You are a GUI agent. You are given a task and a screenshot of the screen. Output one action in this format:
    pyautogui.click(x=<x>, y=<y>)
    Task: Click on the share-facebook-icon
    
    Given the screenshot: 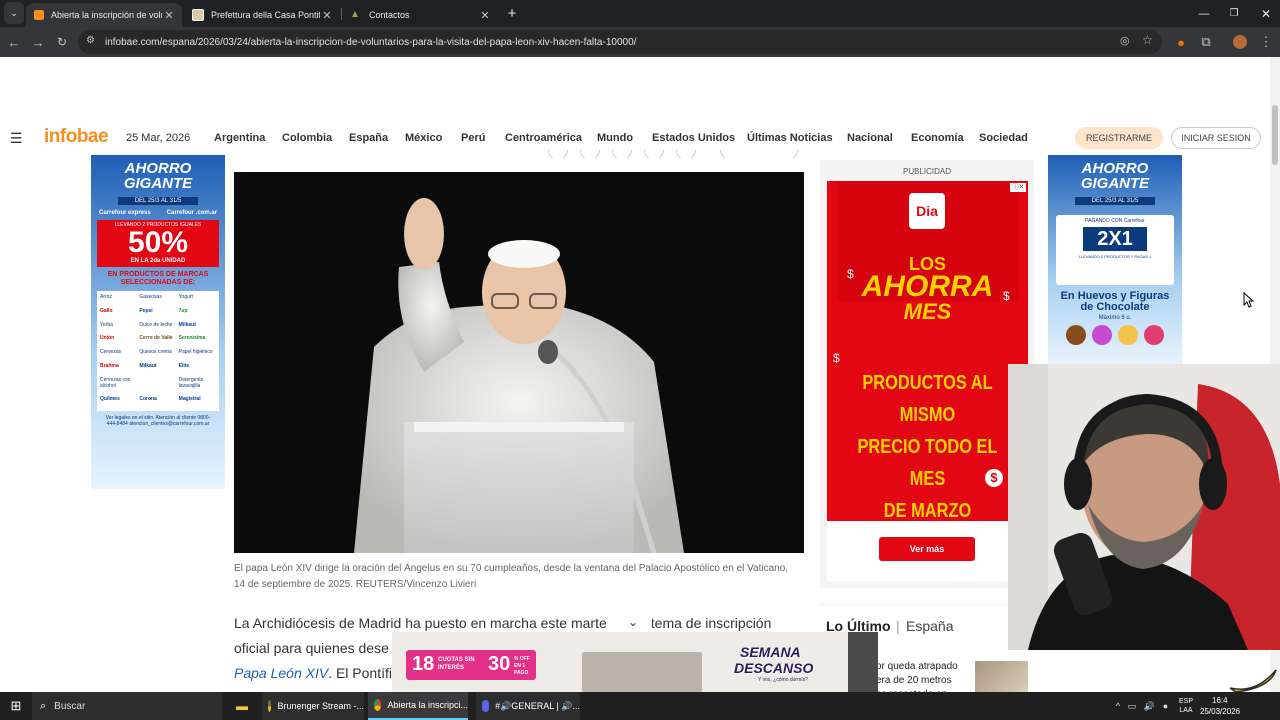 What is the action you would take?
    pyautogui.click(x=558, y=154)
    